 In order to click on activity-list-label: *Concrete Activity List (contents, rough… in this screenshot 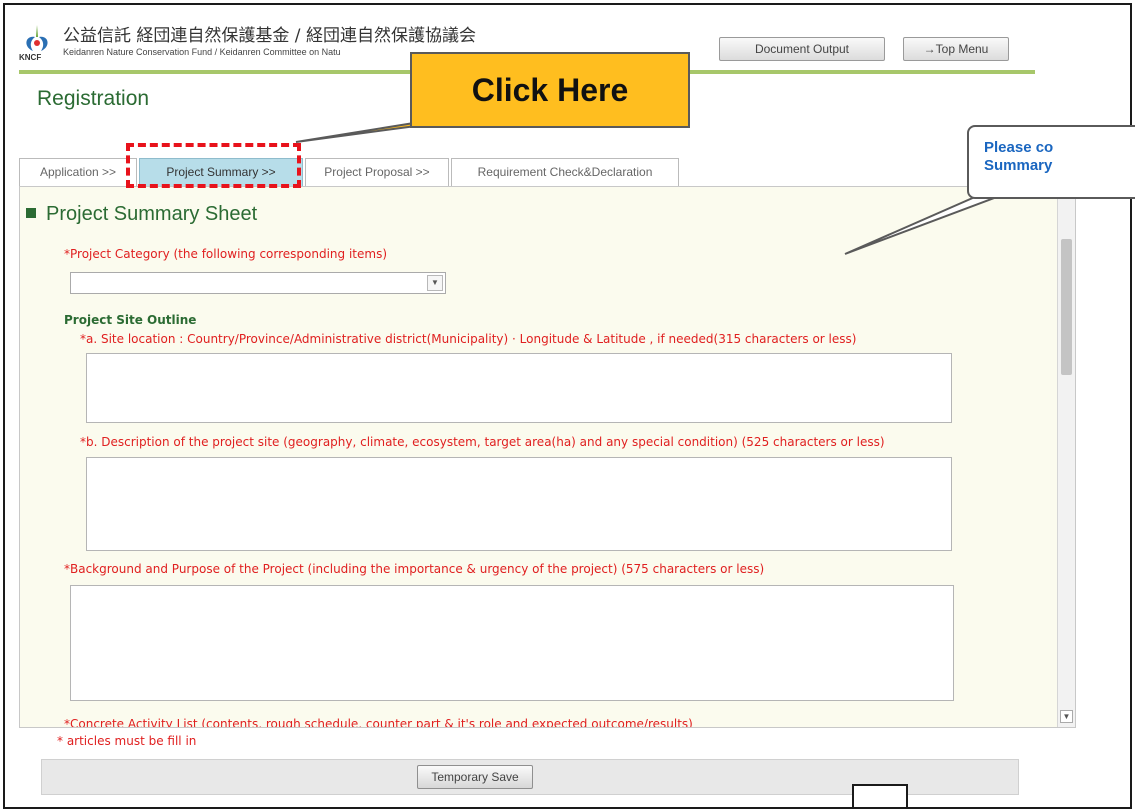, I will do `click(378, 722)`.